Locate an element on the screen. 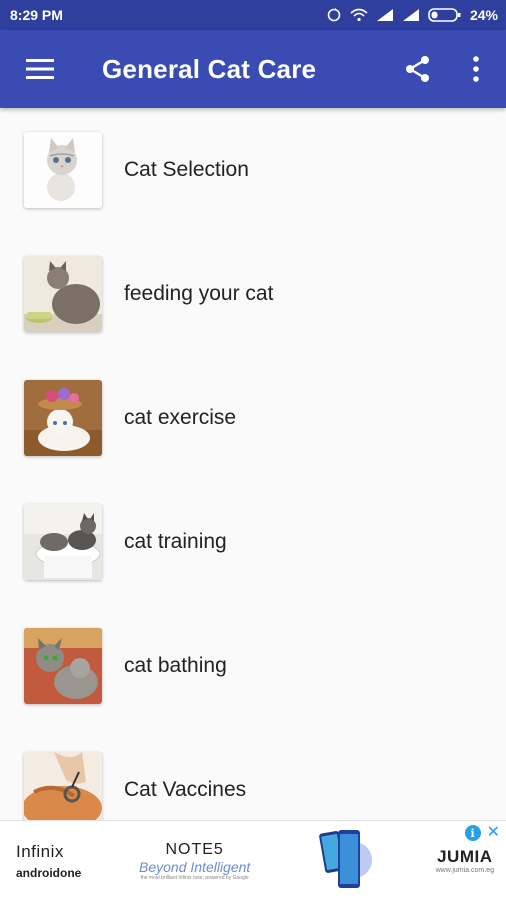  list-item: cat exercise is located at coordinates (253, 418).